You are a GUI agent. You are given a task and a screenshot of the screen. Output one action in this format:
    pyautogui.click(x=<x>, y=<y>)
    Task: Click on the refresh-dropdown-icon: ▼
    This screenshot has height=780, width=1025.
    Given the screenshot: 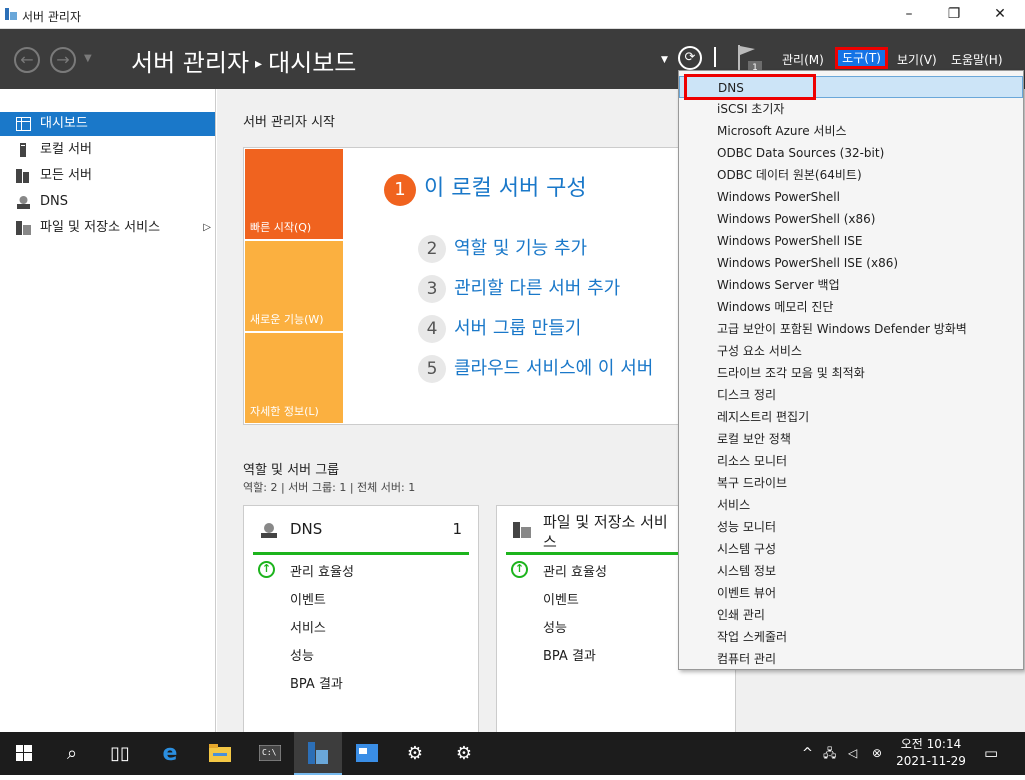 What is the action you would take?
    pyautogui.click(x=664, y=60)
    